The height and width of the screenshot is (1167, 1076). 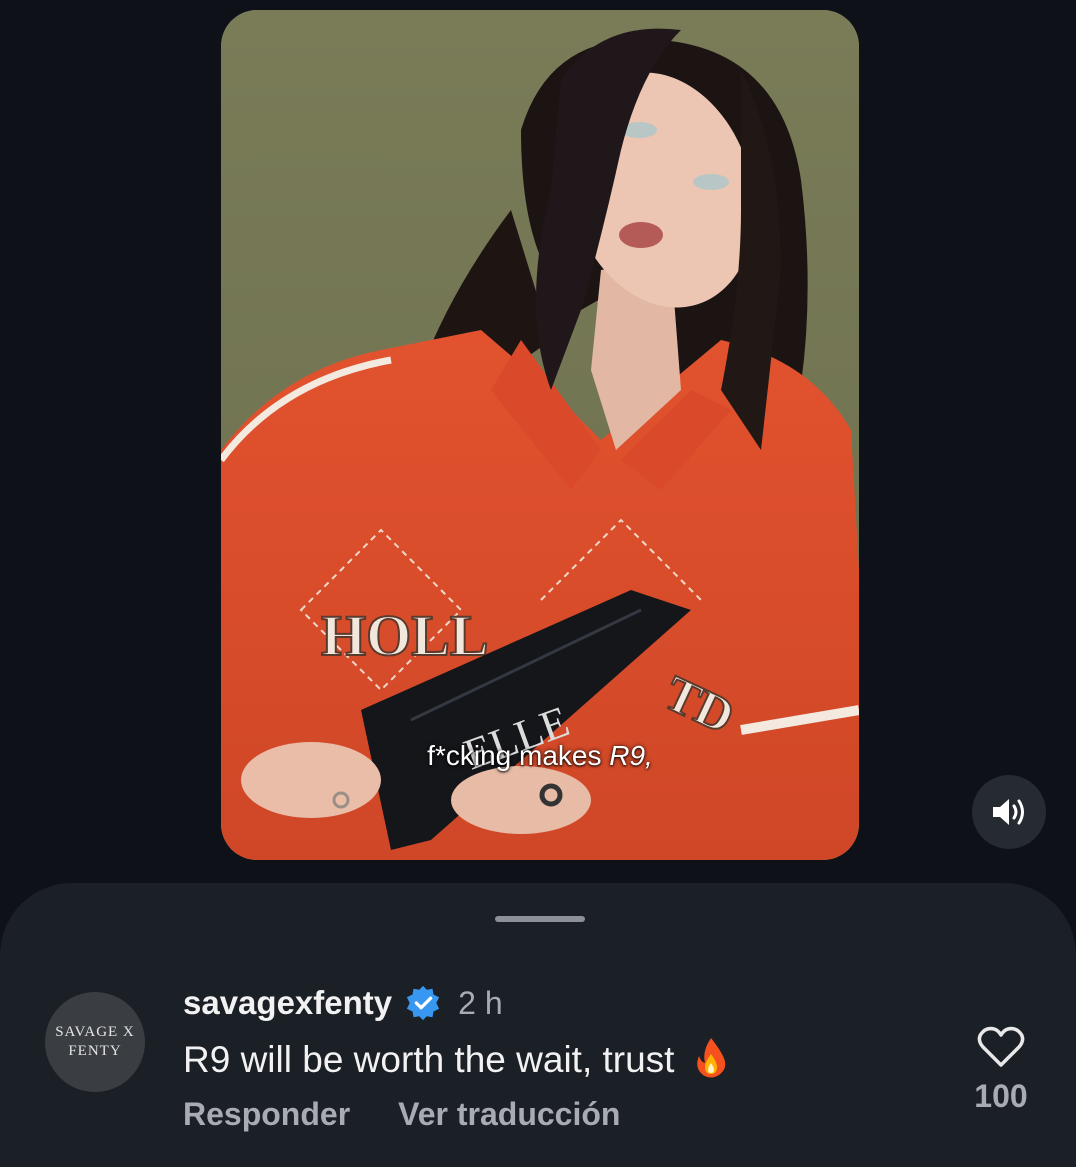 I want to click on comment-body: R9 will be worth the wait, trust, so click(x=456, y=1058).